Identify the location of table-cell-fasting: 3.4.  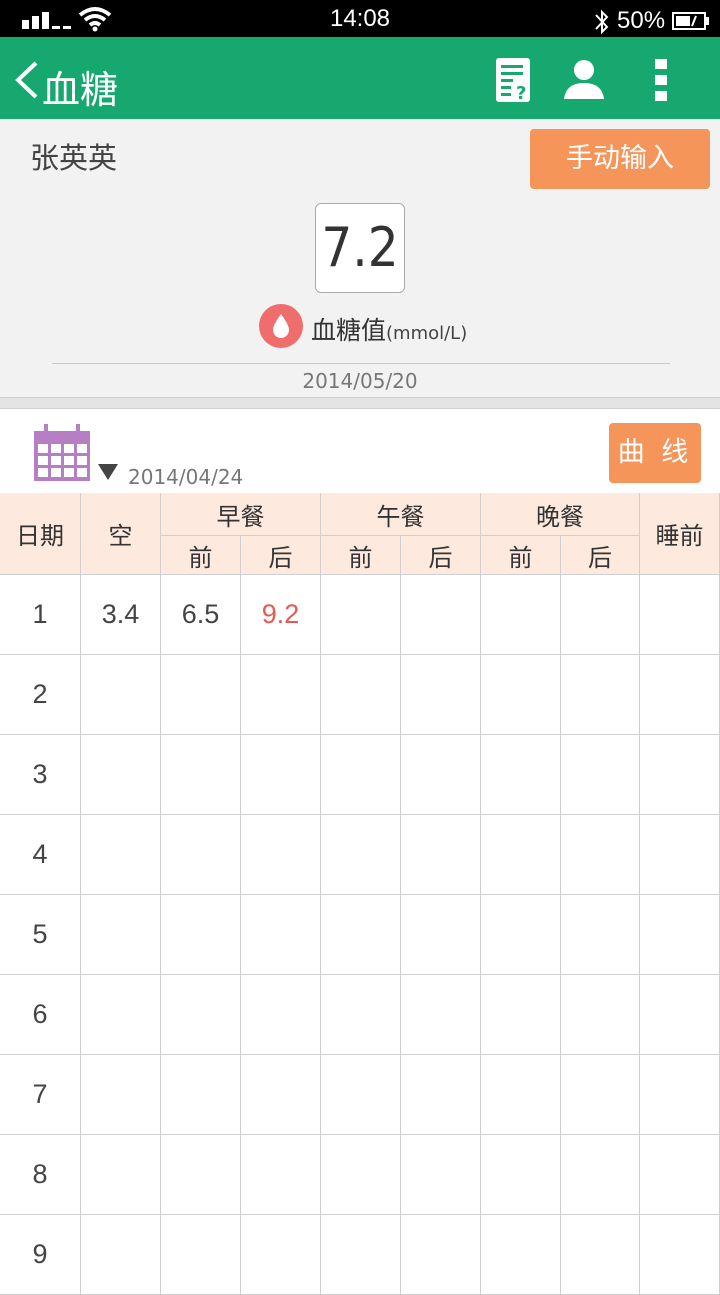
(121, 615).